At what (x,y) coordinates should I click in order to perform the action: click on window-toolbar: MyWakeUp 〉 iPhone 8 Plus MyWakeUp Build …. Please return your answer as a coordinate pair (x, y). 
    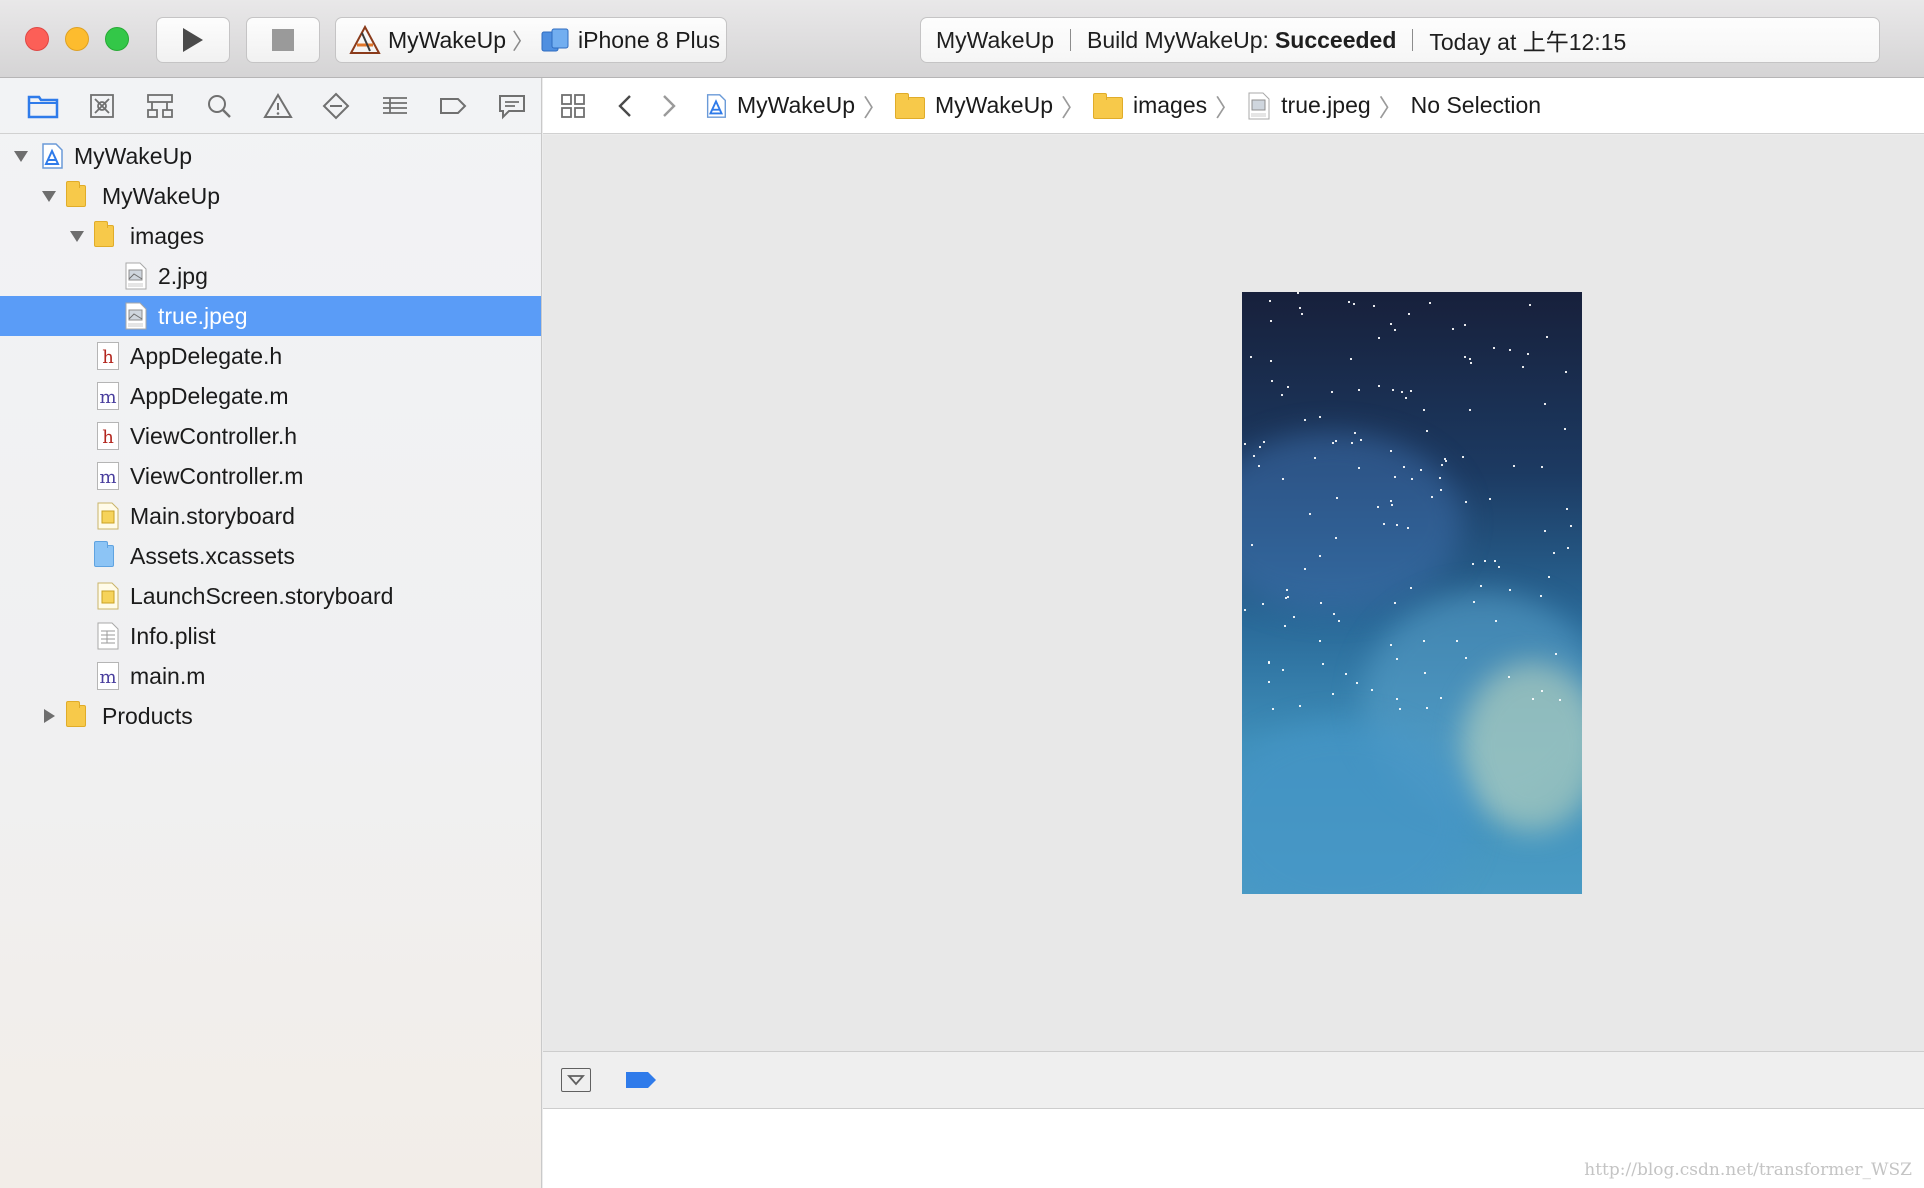
    Looking at the image, I should click on (962, 39).